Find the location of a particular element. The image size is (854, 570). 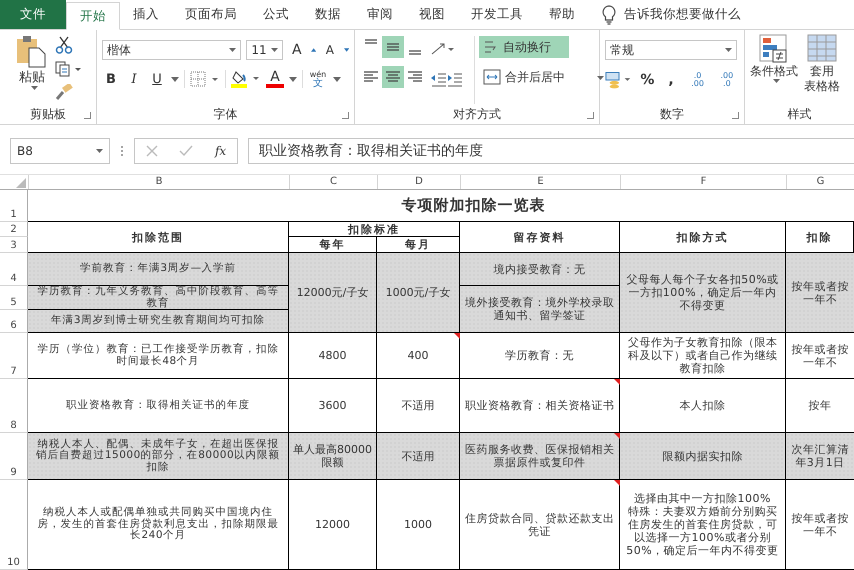

column-header: C is located at coordinates (333, 182).